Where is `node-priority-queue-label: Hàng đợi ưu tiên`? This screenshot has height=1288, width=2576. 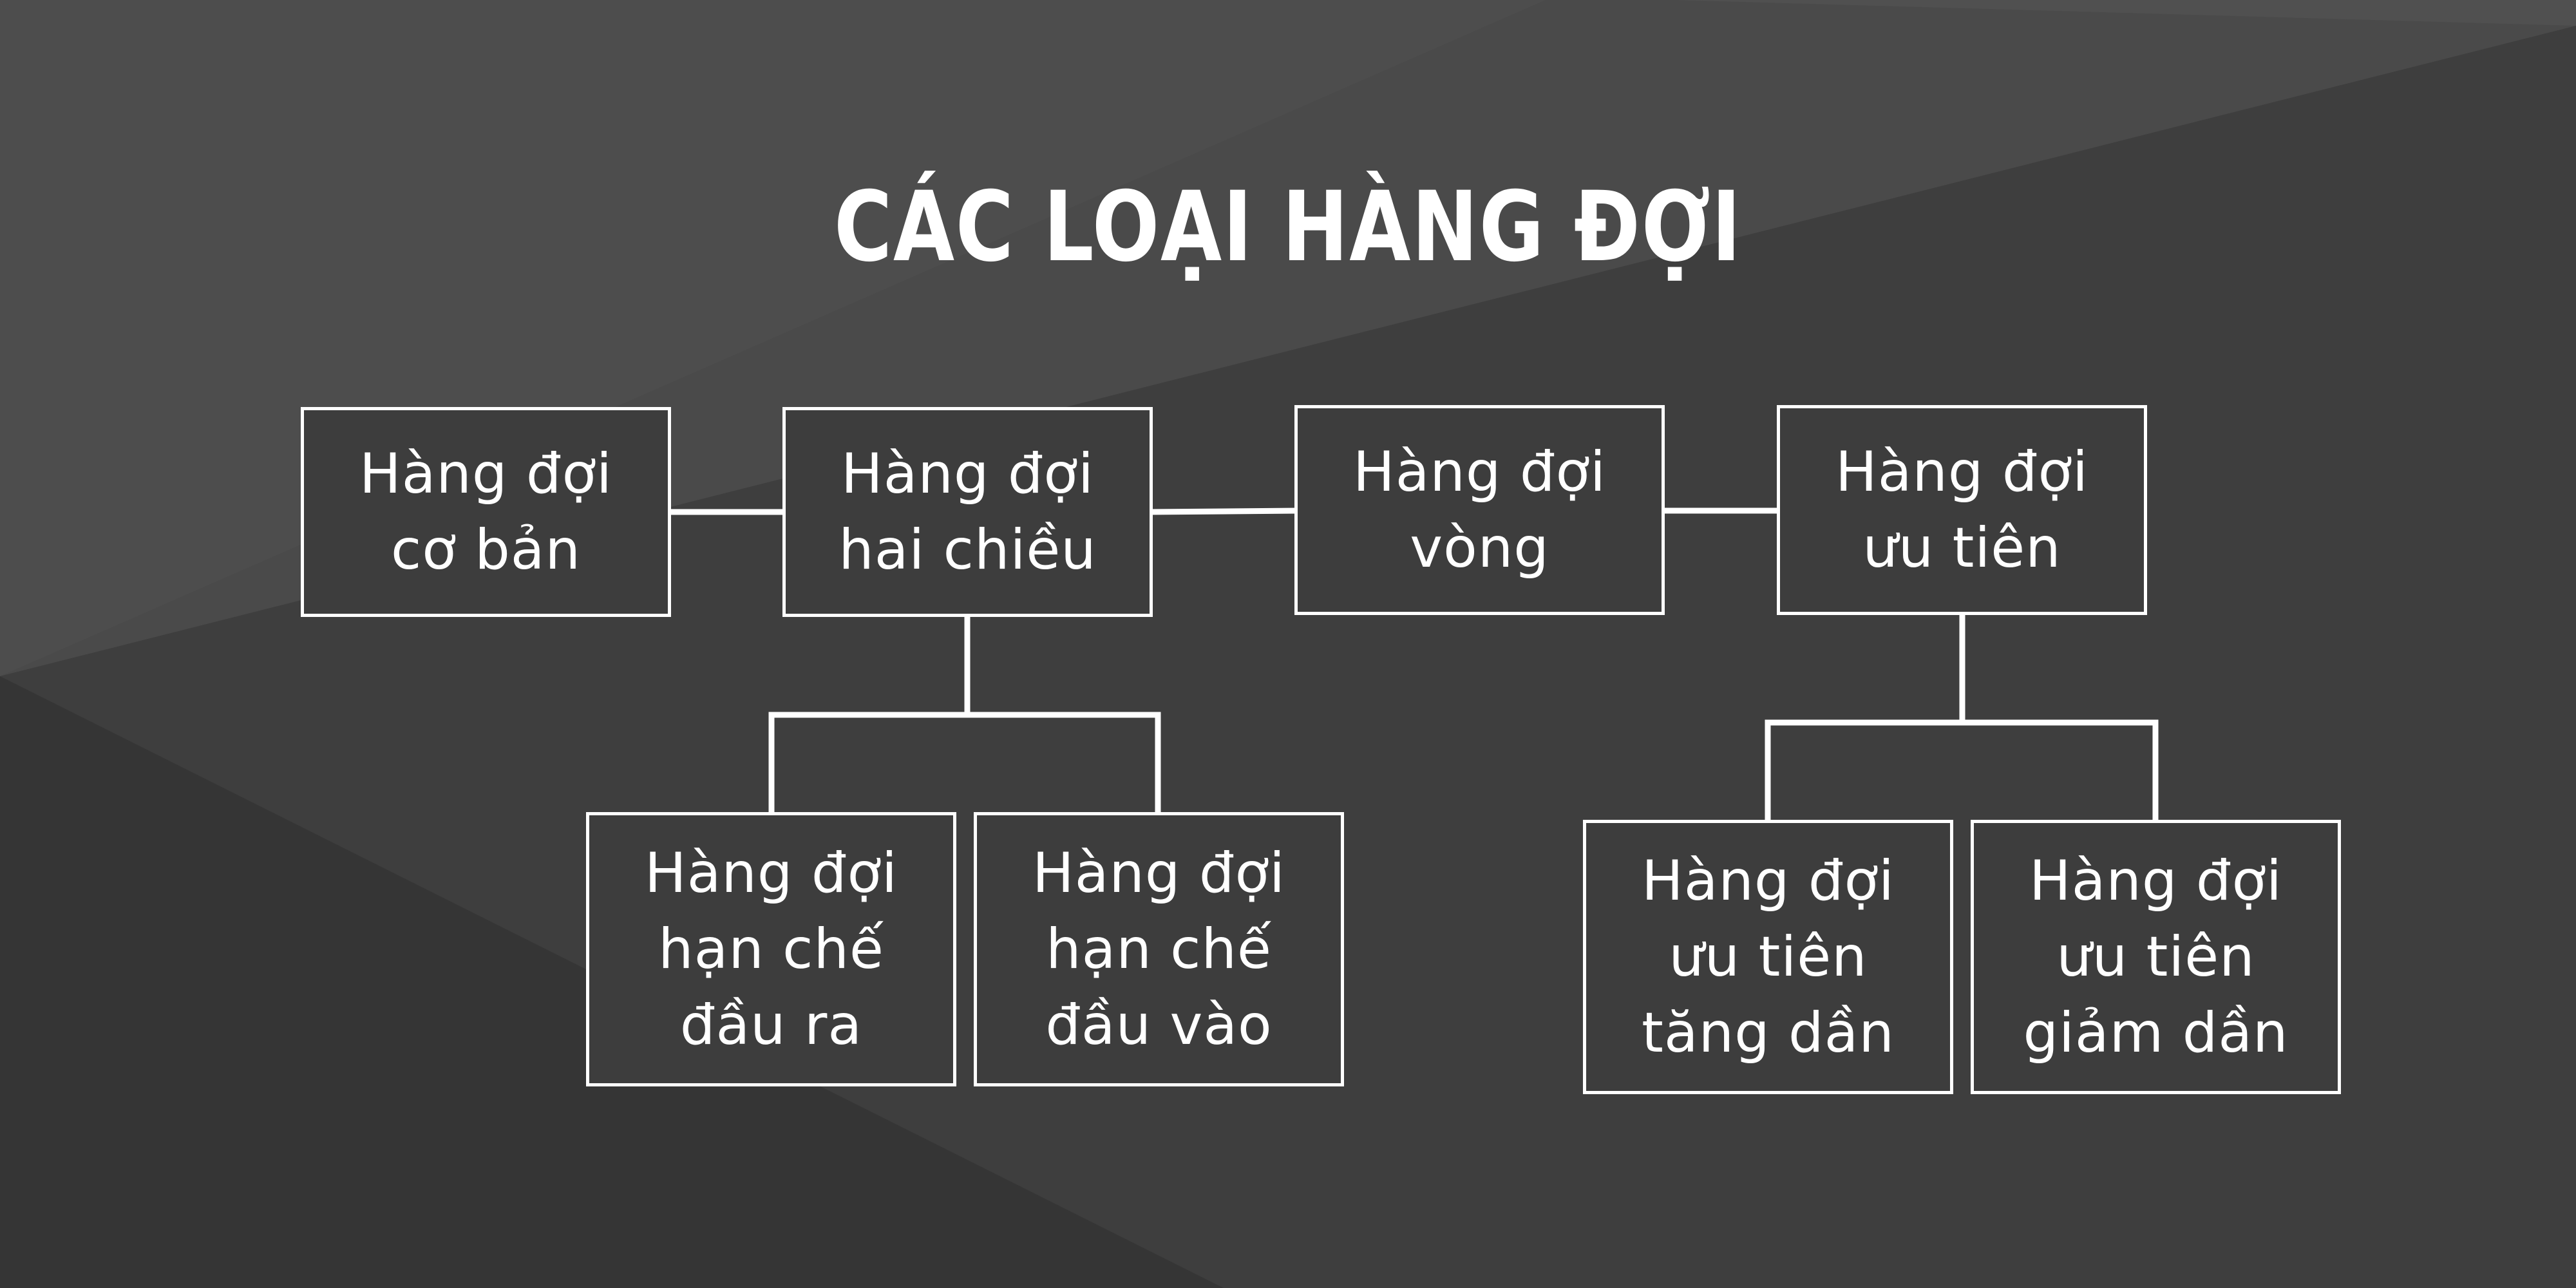
node-priority-queue-label: Hàng đợi ưu tiên is located at coordinates (1962, 510).